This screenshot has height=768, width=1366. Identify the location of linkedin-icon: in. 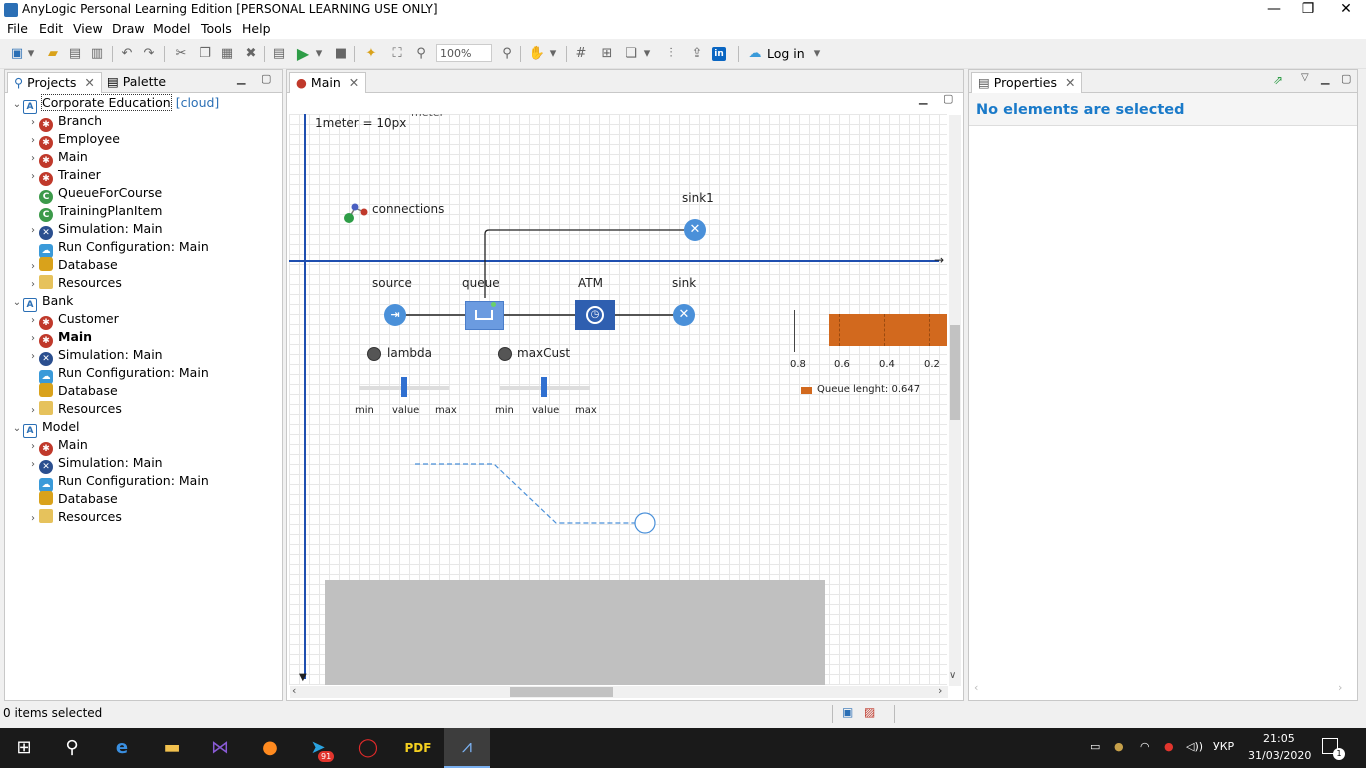
(719, 54).